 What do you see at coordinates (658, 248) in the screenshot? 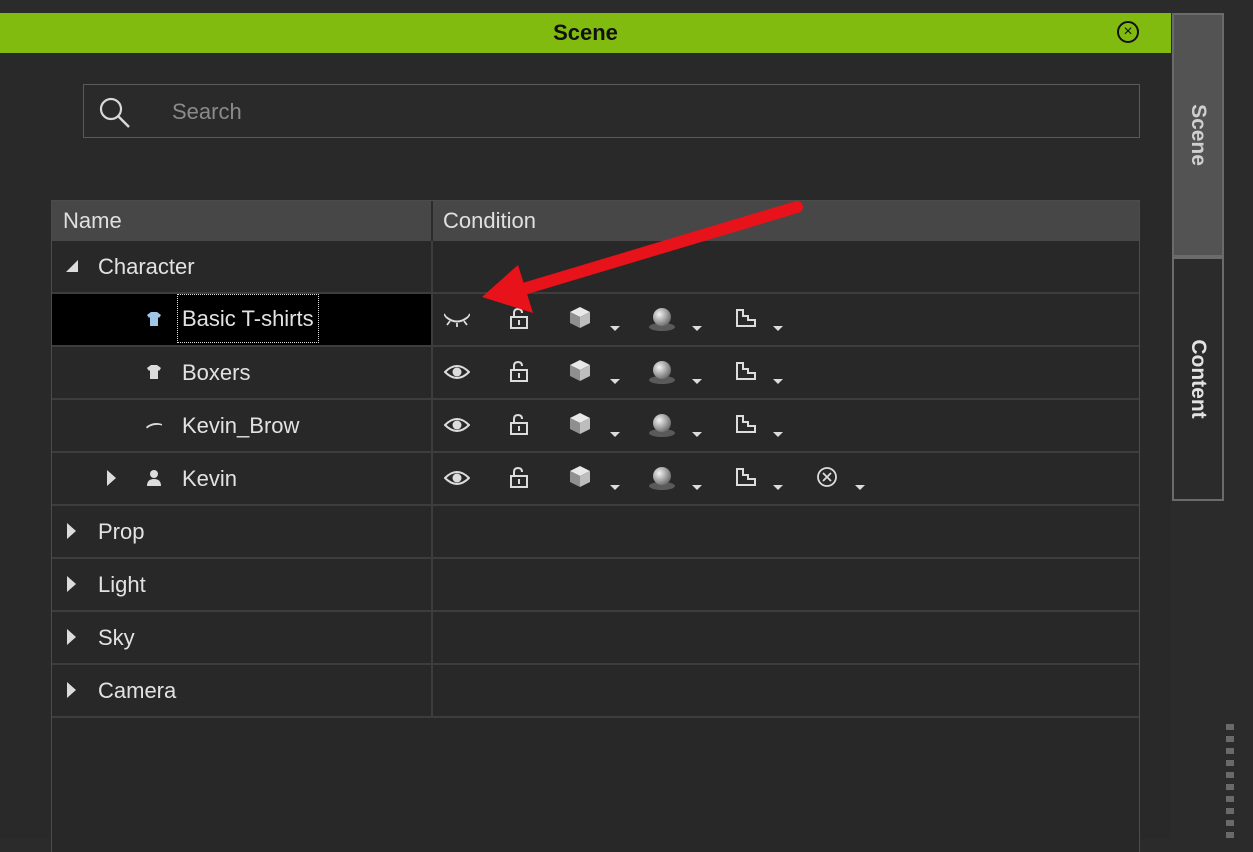
I see `arrow-shaft` at bounding box center [658, 248].